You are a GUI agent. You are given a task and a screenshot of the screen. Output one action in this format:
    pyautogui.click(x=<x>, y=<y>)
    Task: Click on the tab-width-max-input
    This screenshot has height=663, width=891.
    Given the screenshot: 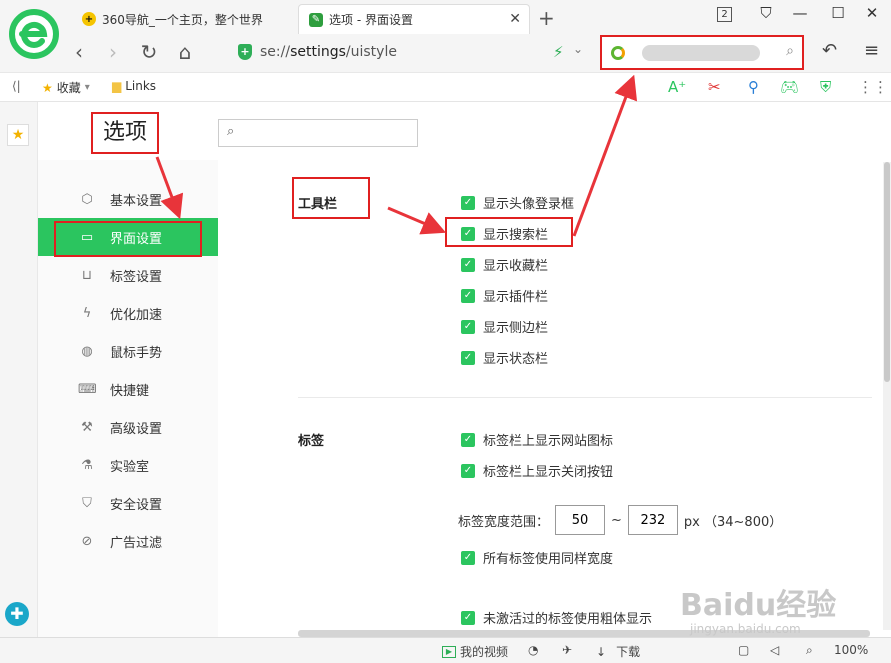 What is the action you would take?
    pyautogui.click(x=652, y=520)
    